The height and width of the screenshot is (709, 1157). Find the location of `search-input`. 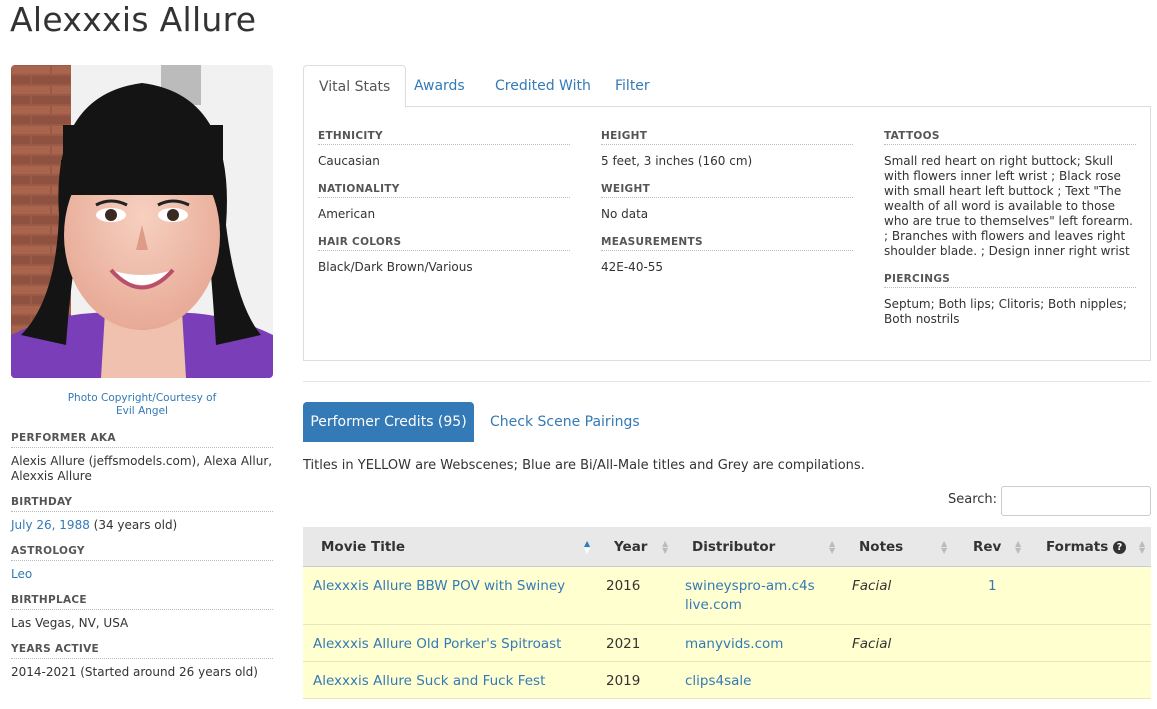

search-input is located at coordinates (1076, 501).